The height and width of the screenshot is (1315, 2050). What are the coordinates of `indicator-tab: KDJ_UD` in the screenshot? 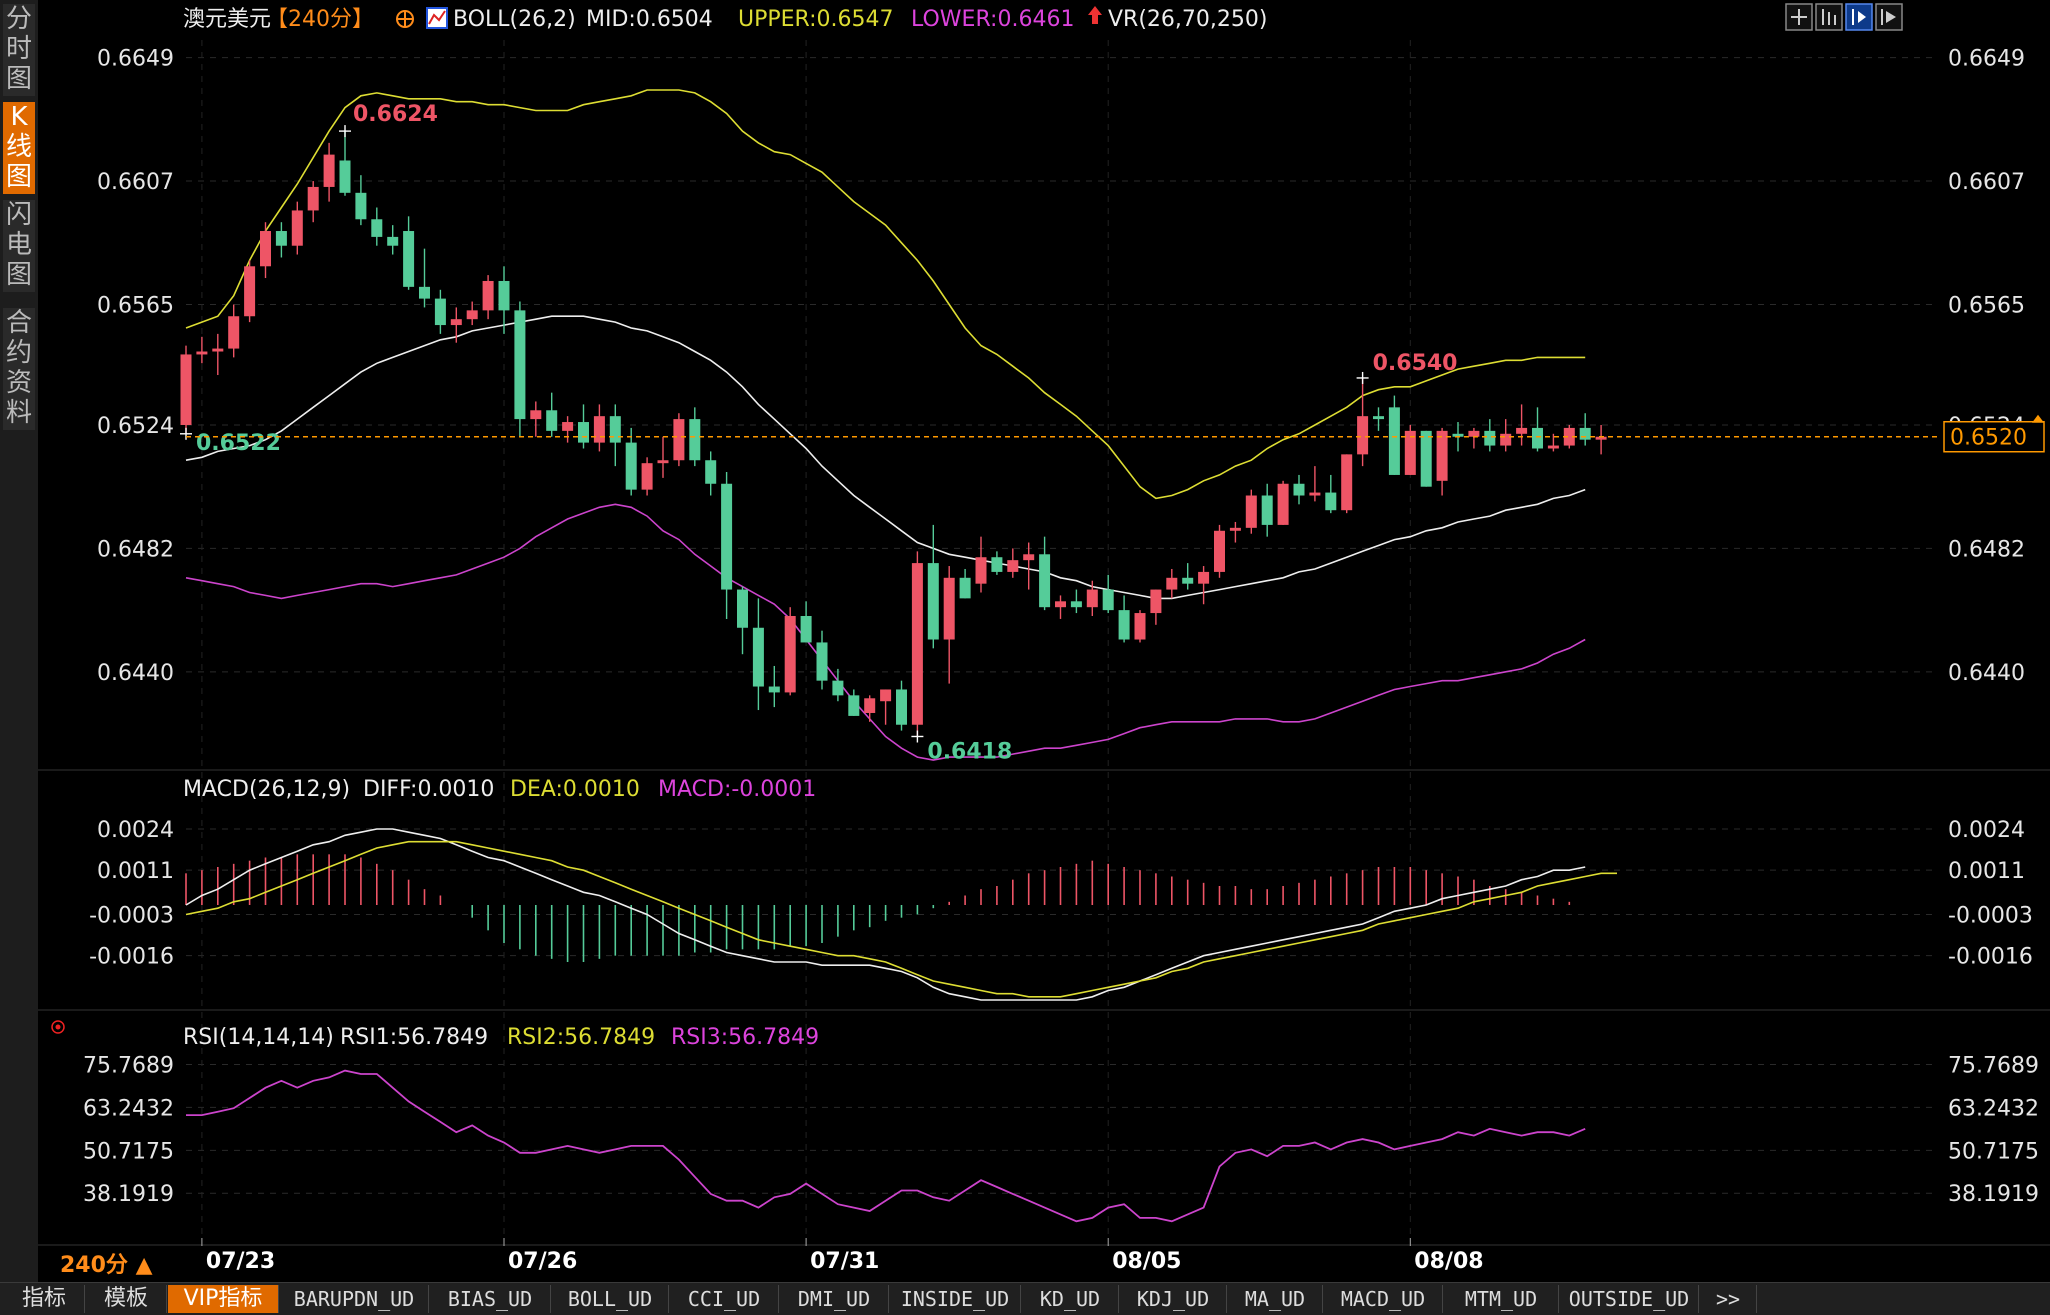 It's located at (1173, 1299).